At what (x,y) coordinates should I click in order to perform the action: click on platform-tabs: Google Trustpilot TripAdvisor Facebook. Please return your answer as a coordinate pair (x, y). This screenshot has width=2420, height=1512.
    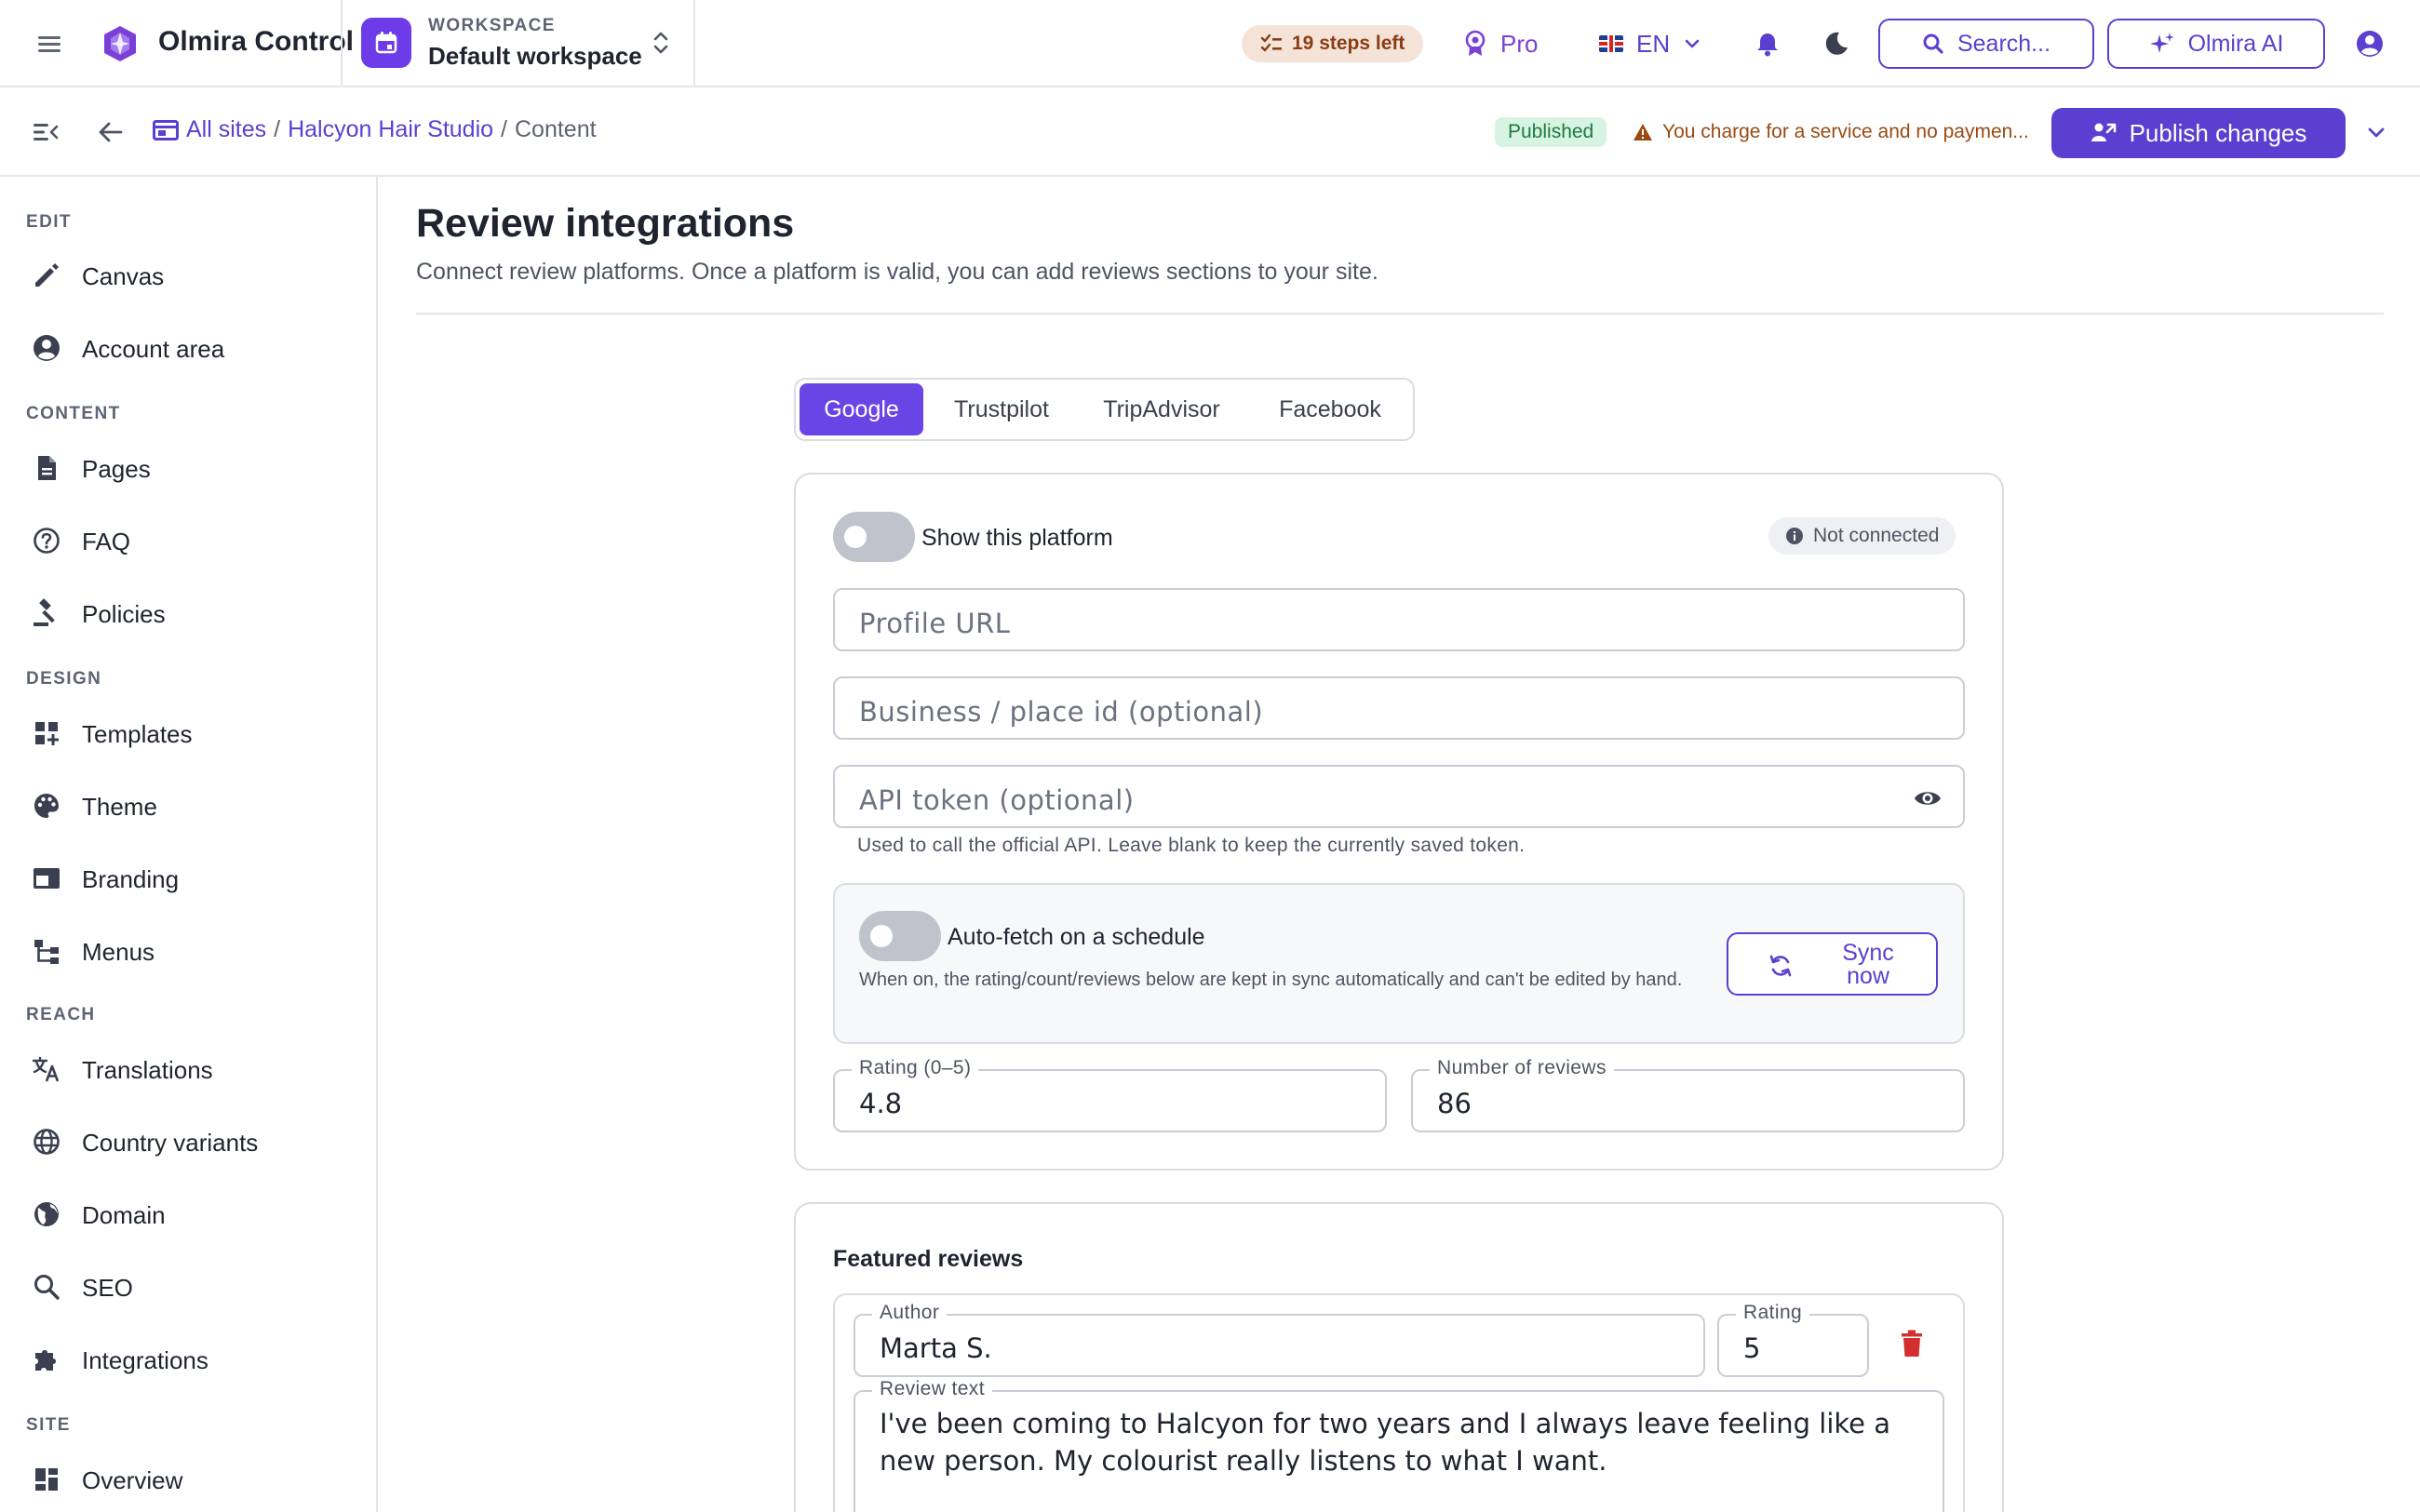
    Looking at the image, I should click on (1104, 409).